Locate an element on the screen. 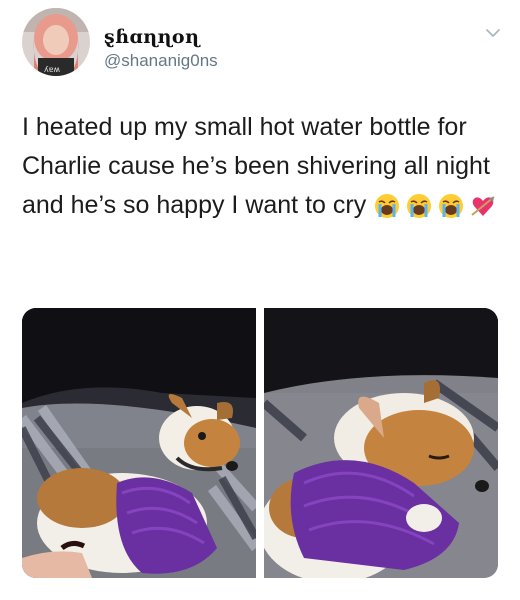 The width and height of the screenshot is (520, 600). user-handle: @shananig0ns is located at coordinates (161, 61).